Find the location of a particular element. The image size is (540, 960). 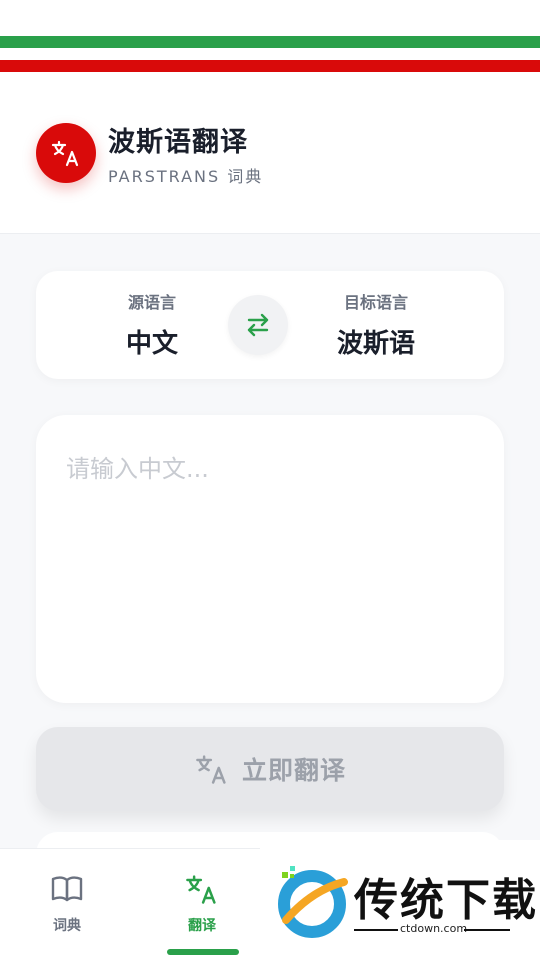

target-language-value: 波斯语 is located at coordinates (375, 344).